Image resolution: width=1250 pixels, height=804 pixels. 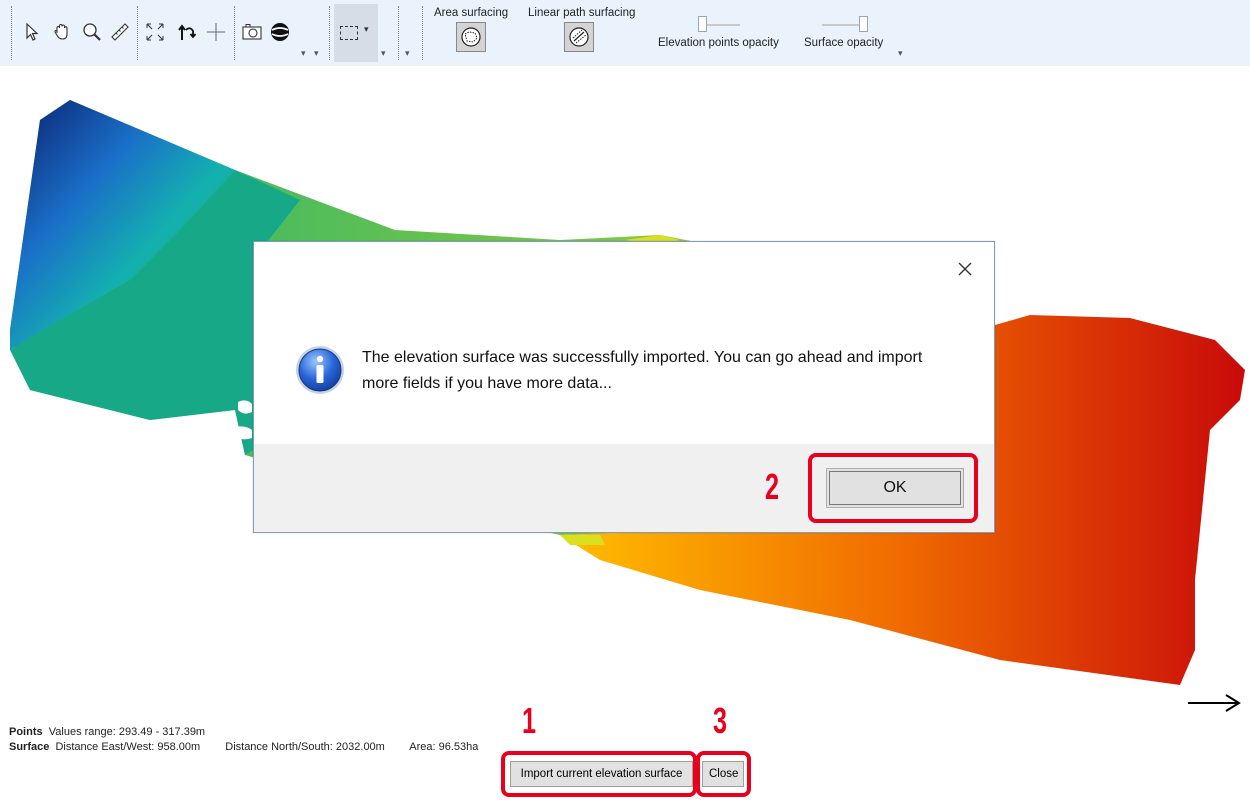 I want to click on crosshair-icon, so click(x=216, y=32).